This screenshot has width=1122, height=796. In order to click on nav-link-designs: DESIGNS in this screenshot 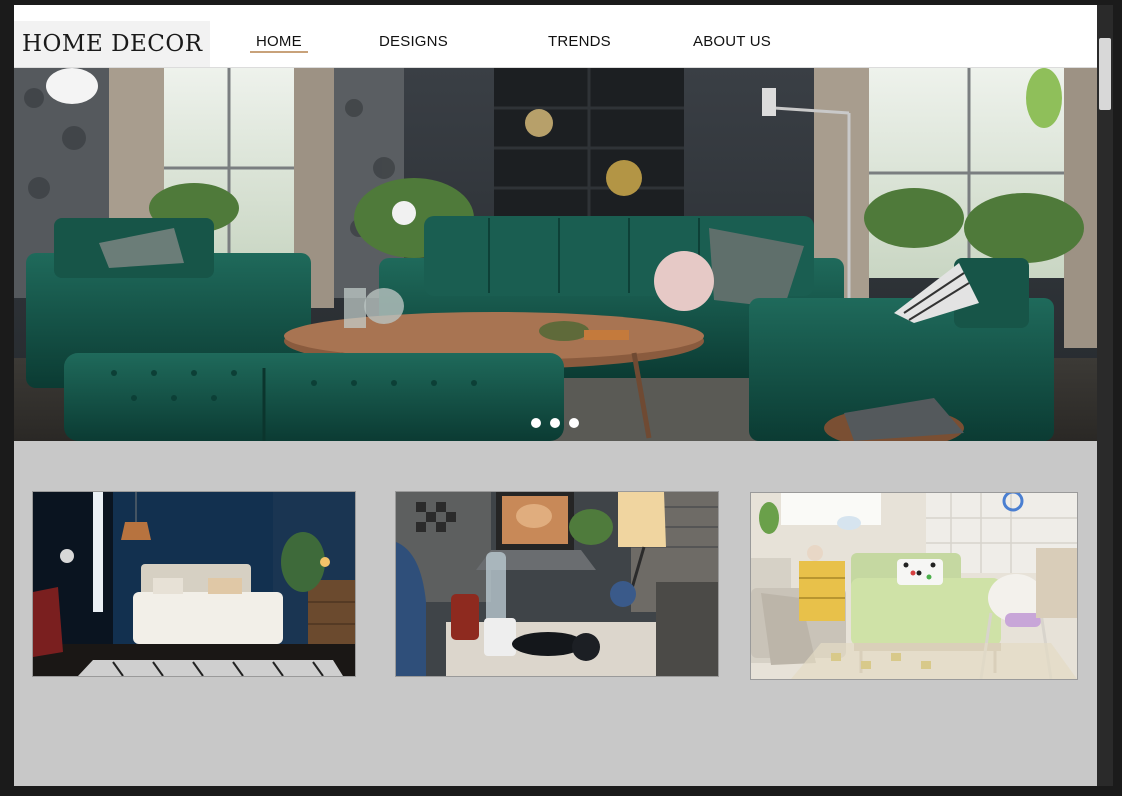, I will do `click(413, 41)`.